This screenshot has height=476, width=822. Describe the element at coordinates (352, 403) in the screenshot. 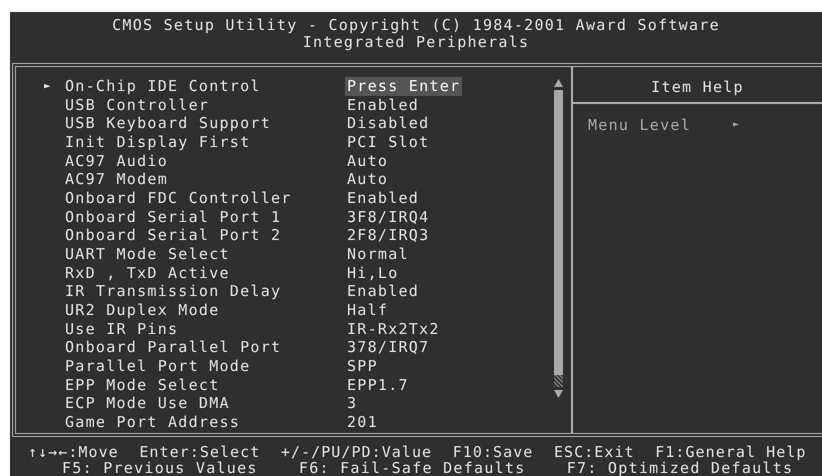

I see `setting-value: 3` at that location.